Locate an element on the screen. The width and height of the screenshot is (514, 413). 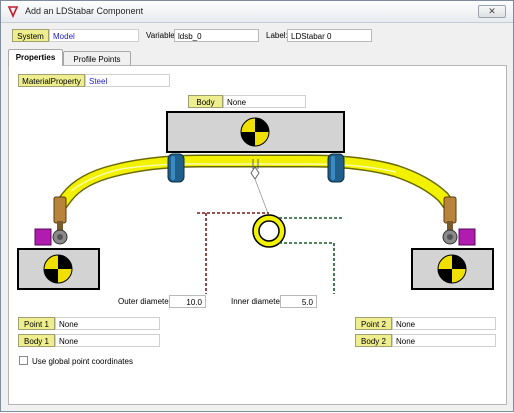
outer-diameter-input: 10.0 is located at coordinates (187, 301).